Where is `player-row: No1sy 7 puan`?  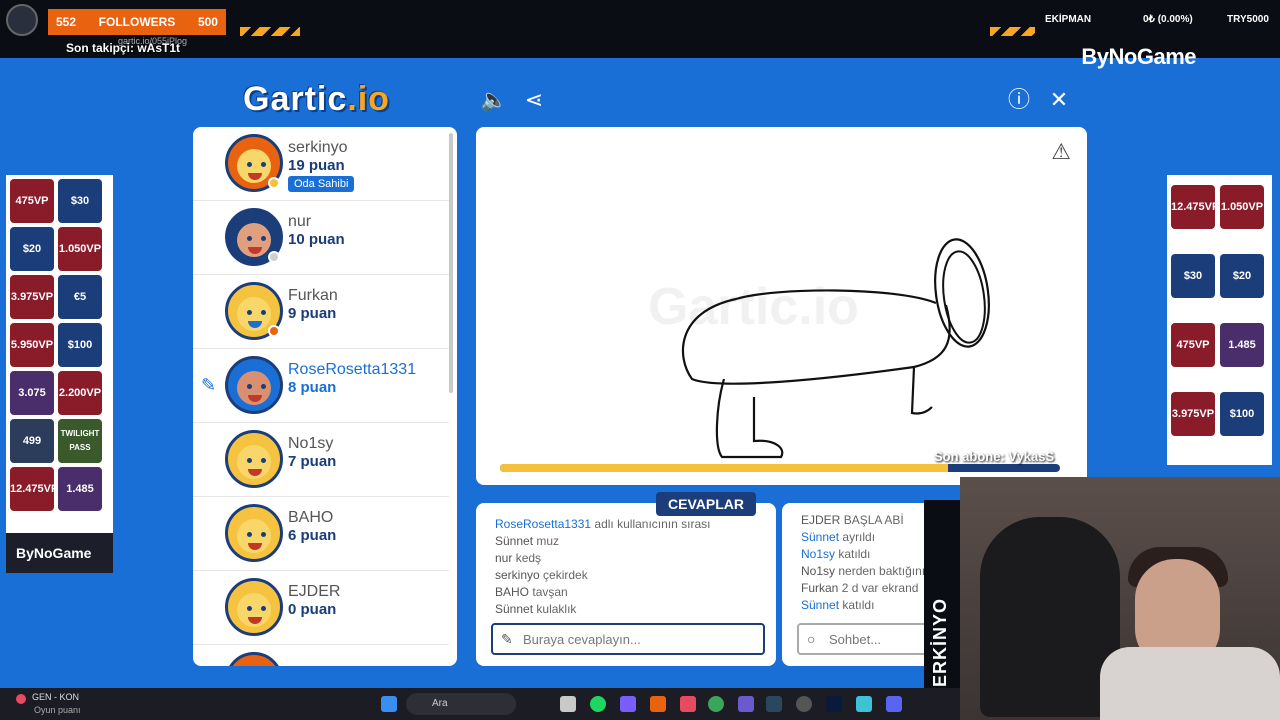
player-row: No1sy 7 puan is located at coordinates (321, 460).